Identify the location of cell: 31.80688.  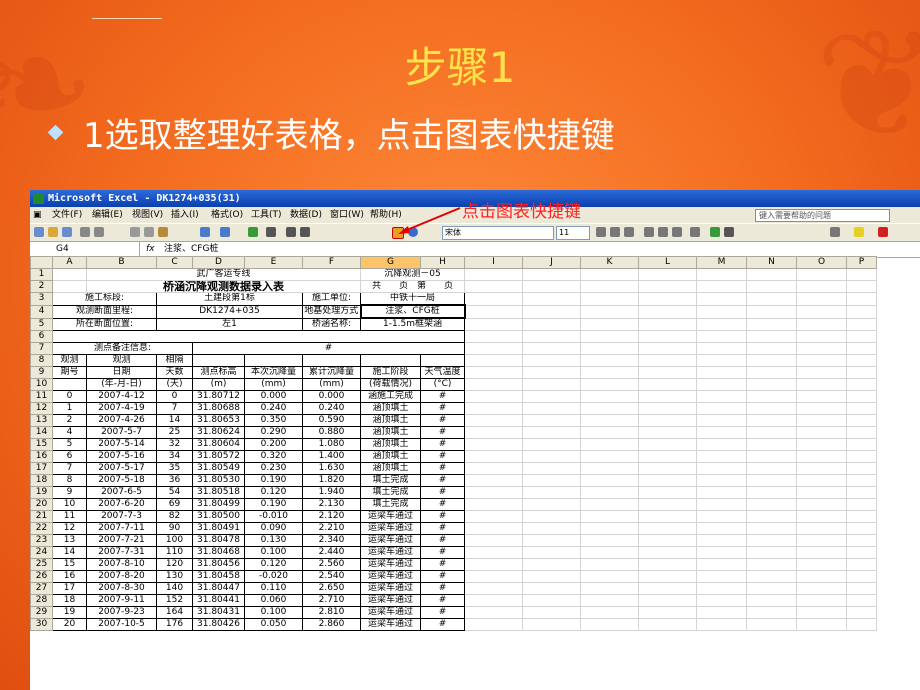
(218, 408).